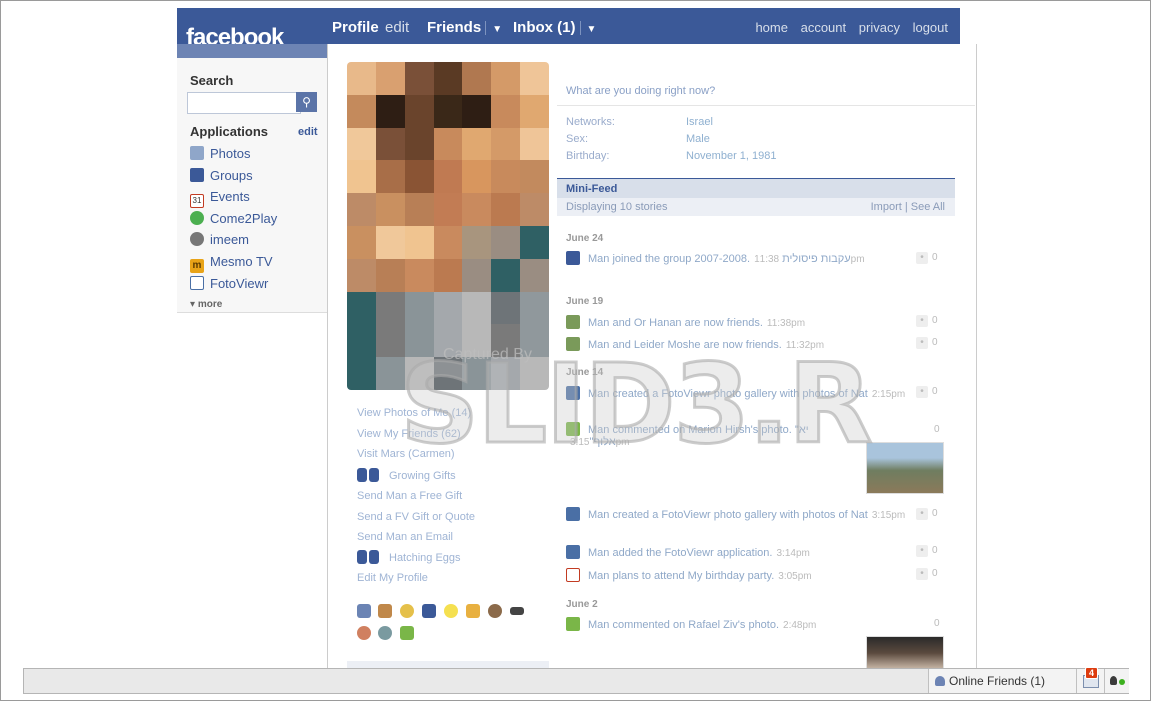 The width and height of the screenshot is (1153, 703). Describe the element at coordinates (219, 241) in the screenshot. I see `sidebar-item-imeem: imeem` at that location.